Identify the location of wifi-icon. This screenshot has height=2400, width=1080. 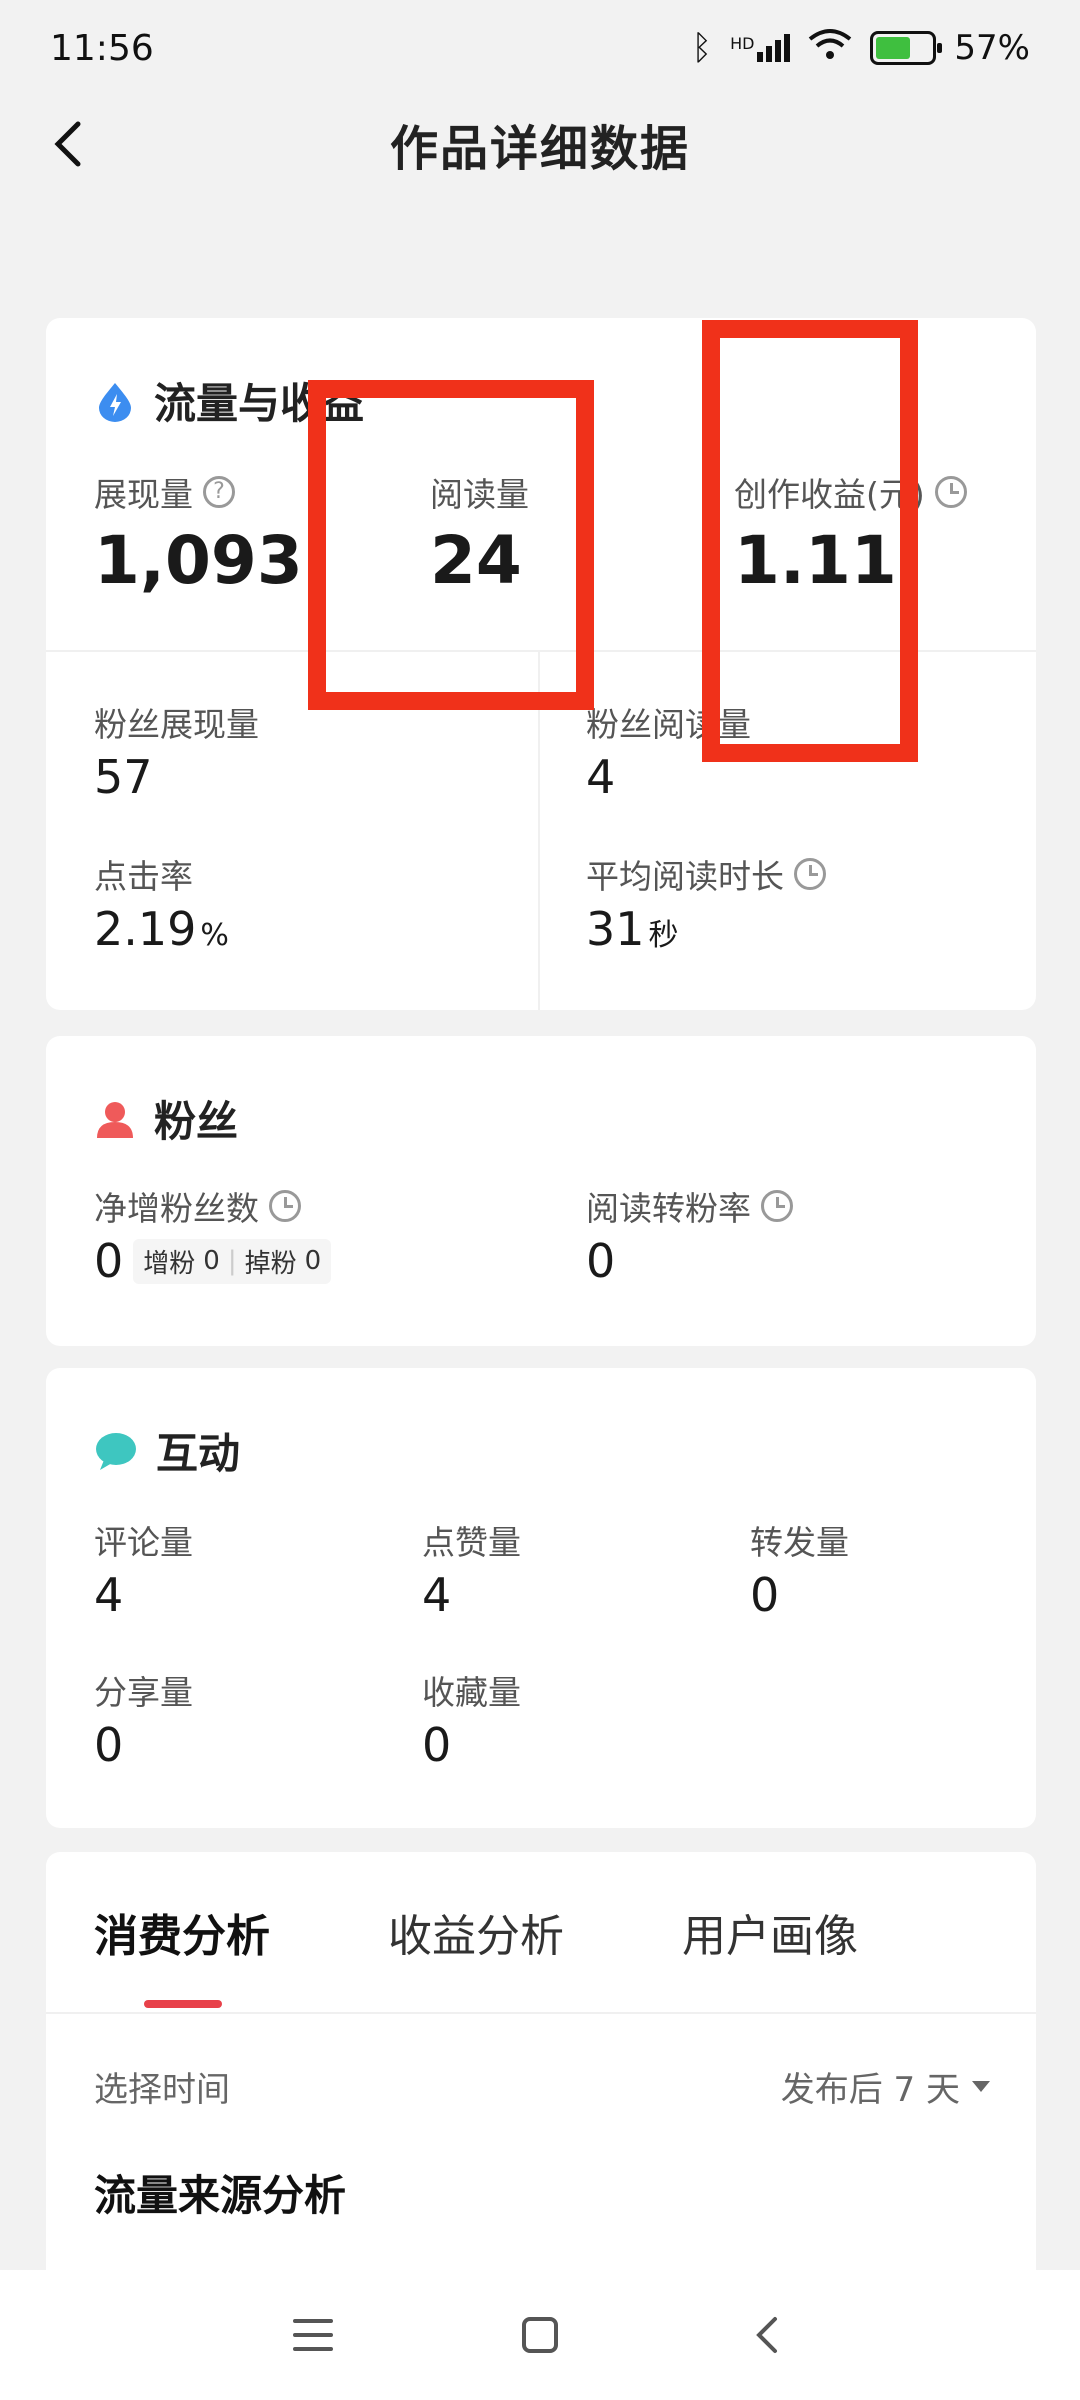
(830, 48).